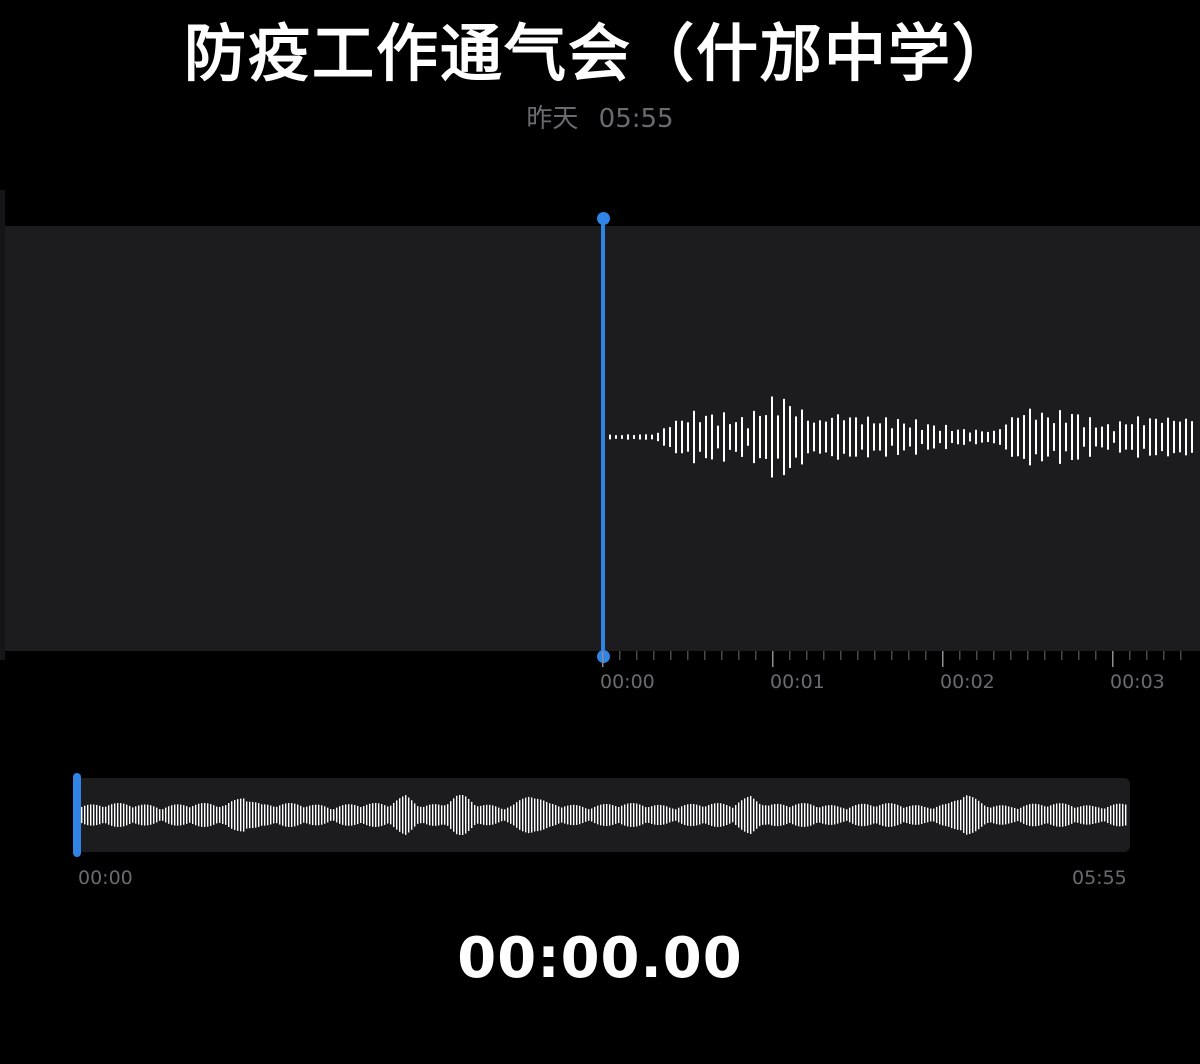 The width and height of the screenshot is (1200, 1064). Describe the element at coordinates (600, 54) in the screenshot. I see `recording-title: 防疫工作通气会（什邡中学）` at that location.